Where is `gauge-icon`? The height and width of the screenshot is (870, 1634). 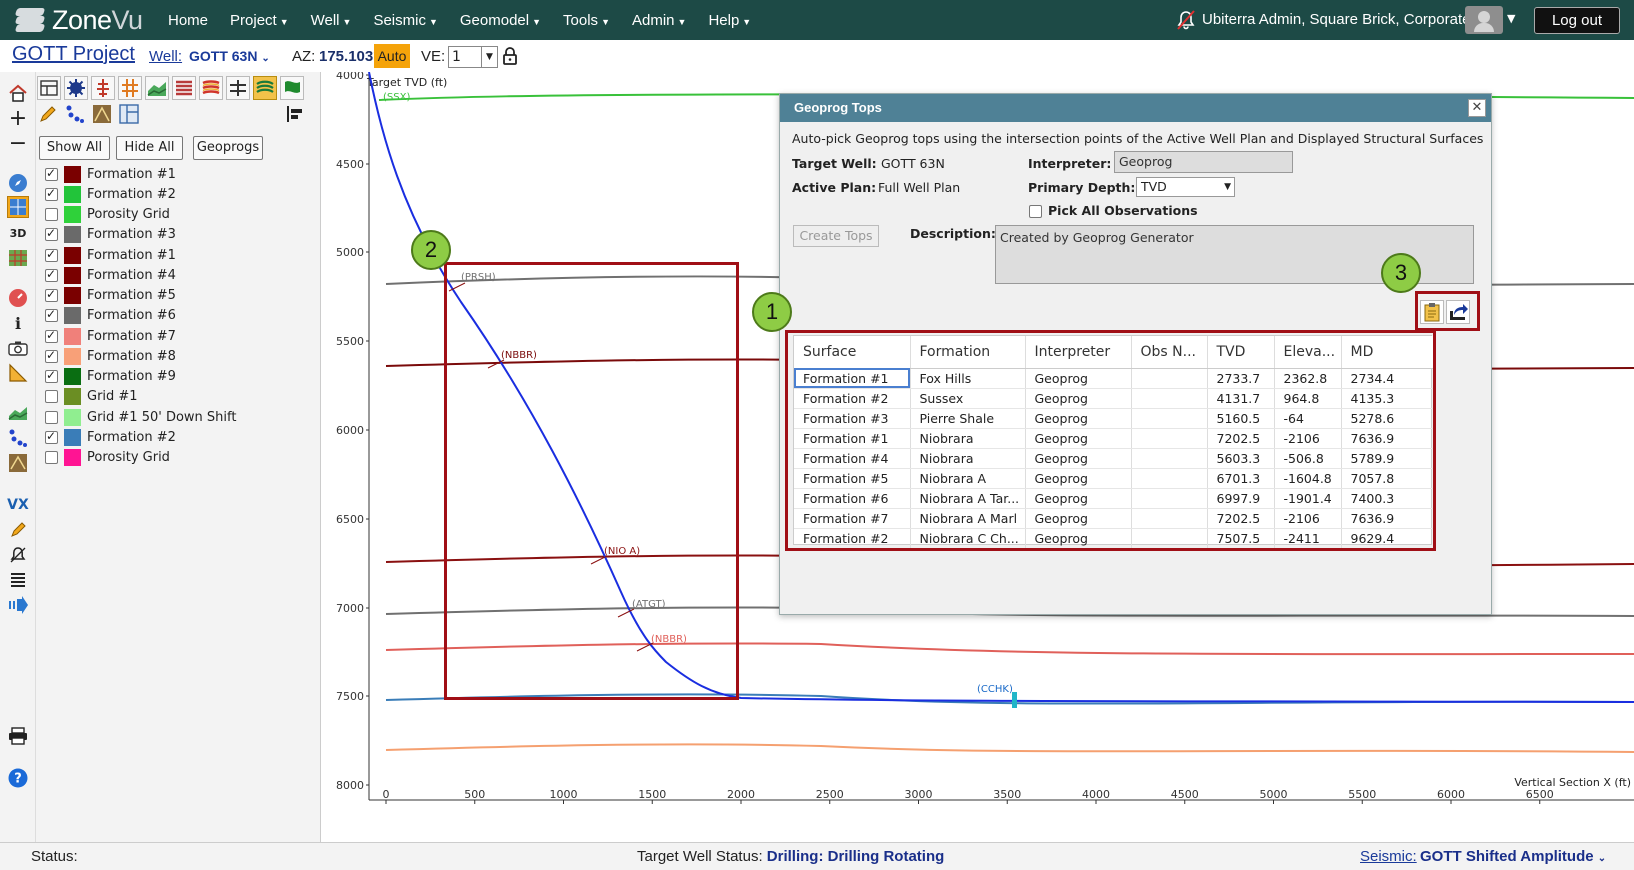 gauge-icon is located at coordinates (18, 298).